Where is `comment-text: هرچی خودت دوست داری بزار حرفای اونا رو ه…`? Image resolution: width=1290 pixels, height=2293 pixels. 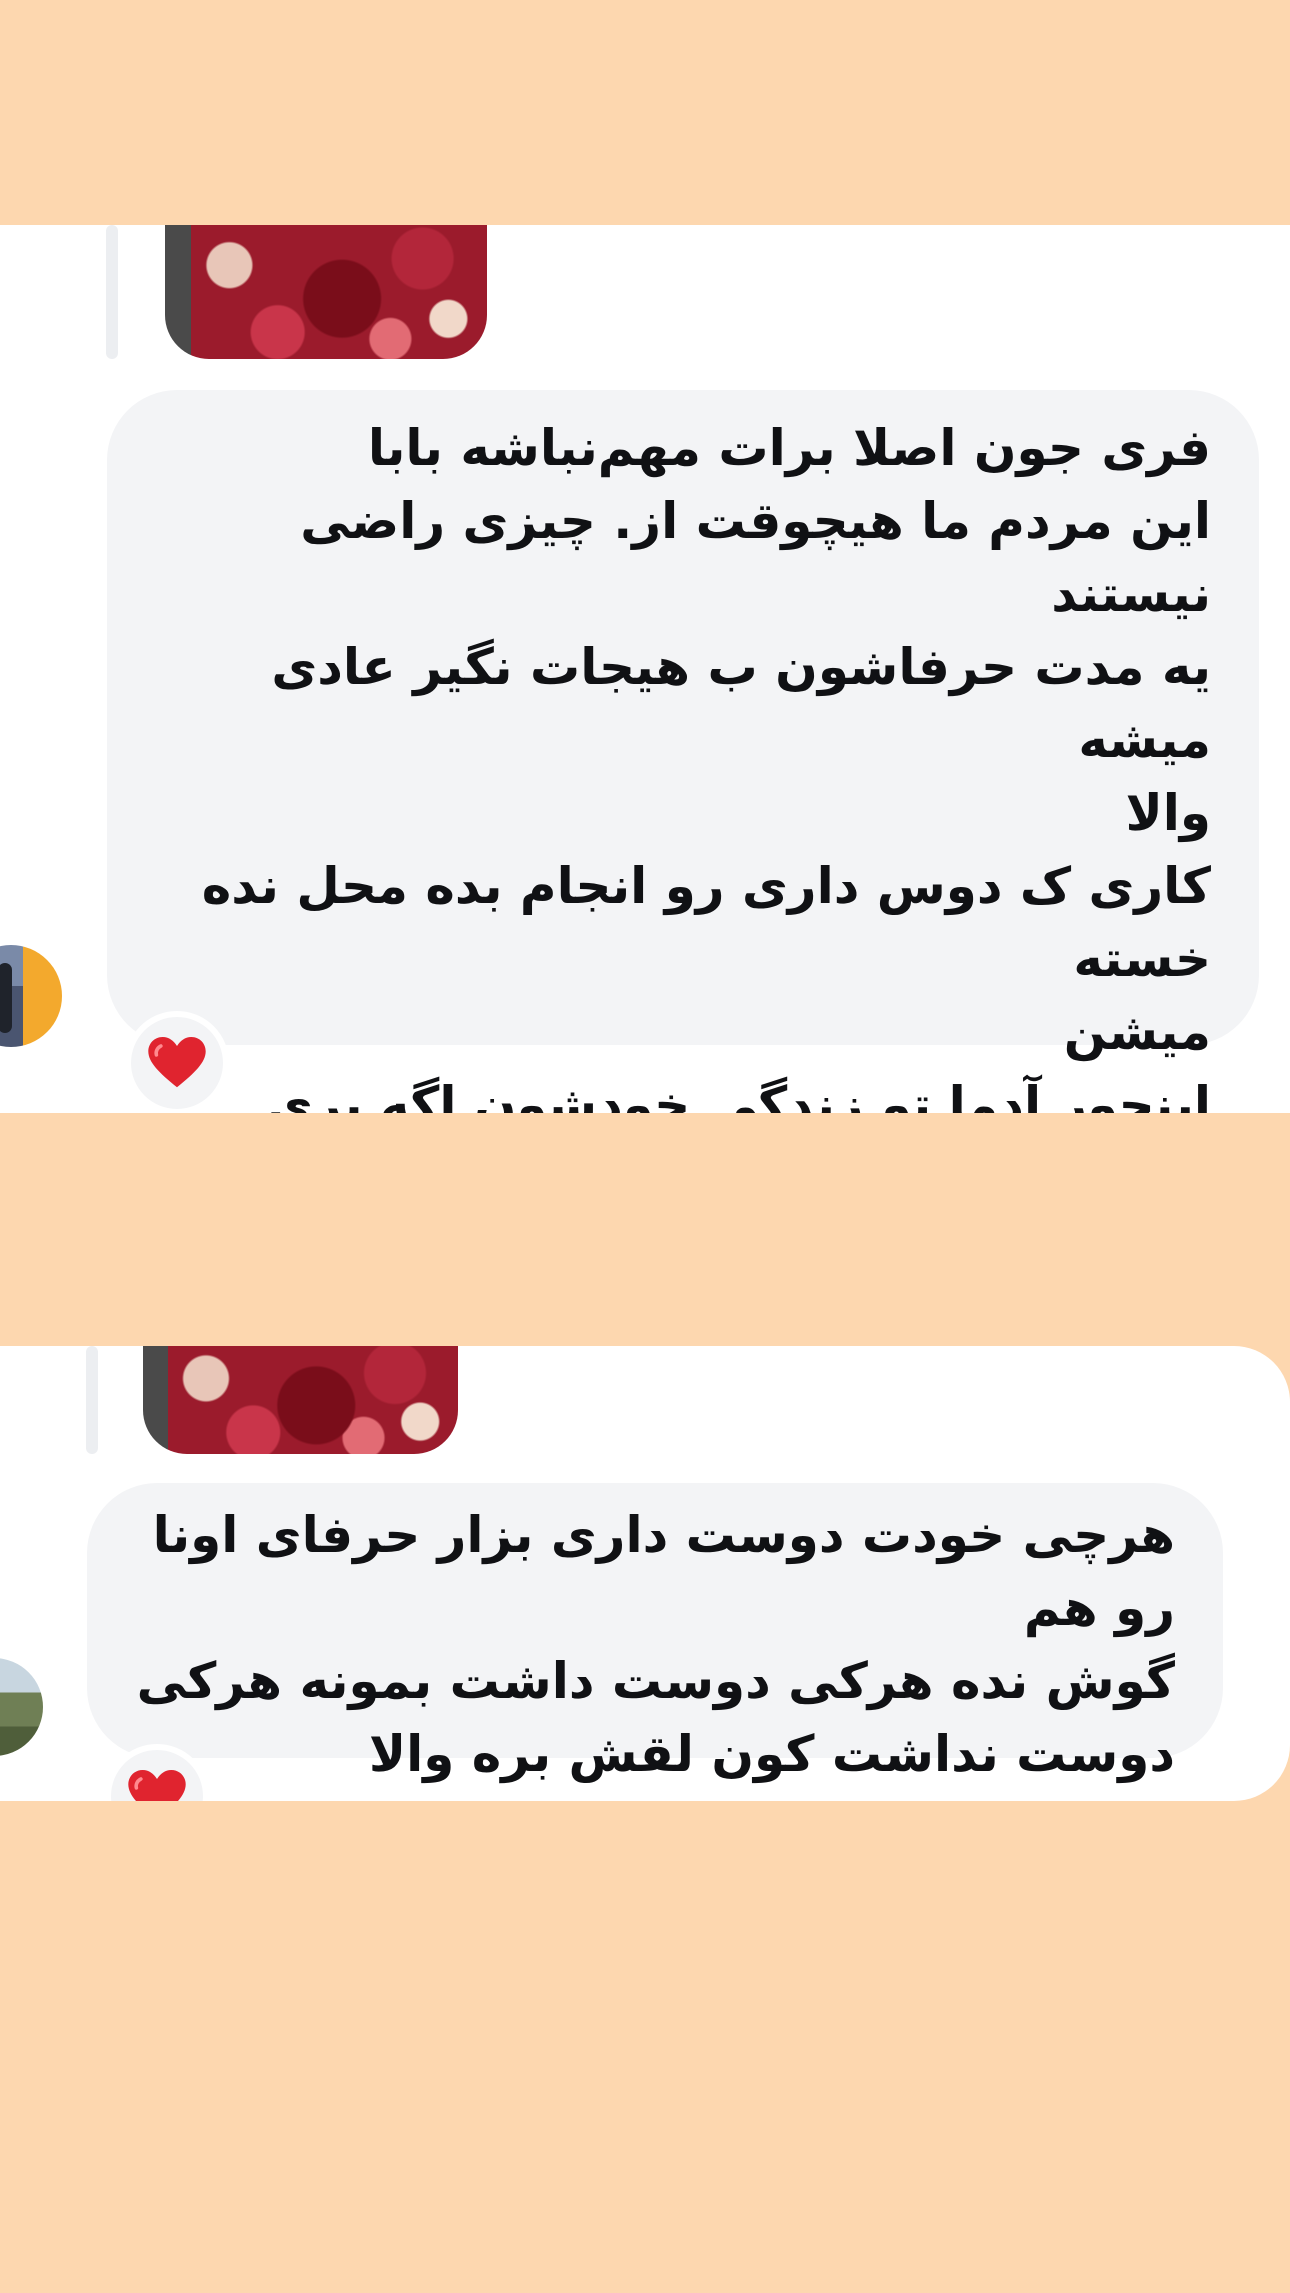
comment-text: هرچی خودت دوست داری بزار حرفای اونا رو ه… is located at coordinates (655, 1644).